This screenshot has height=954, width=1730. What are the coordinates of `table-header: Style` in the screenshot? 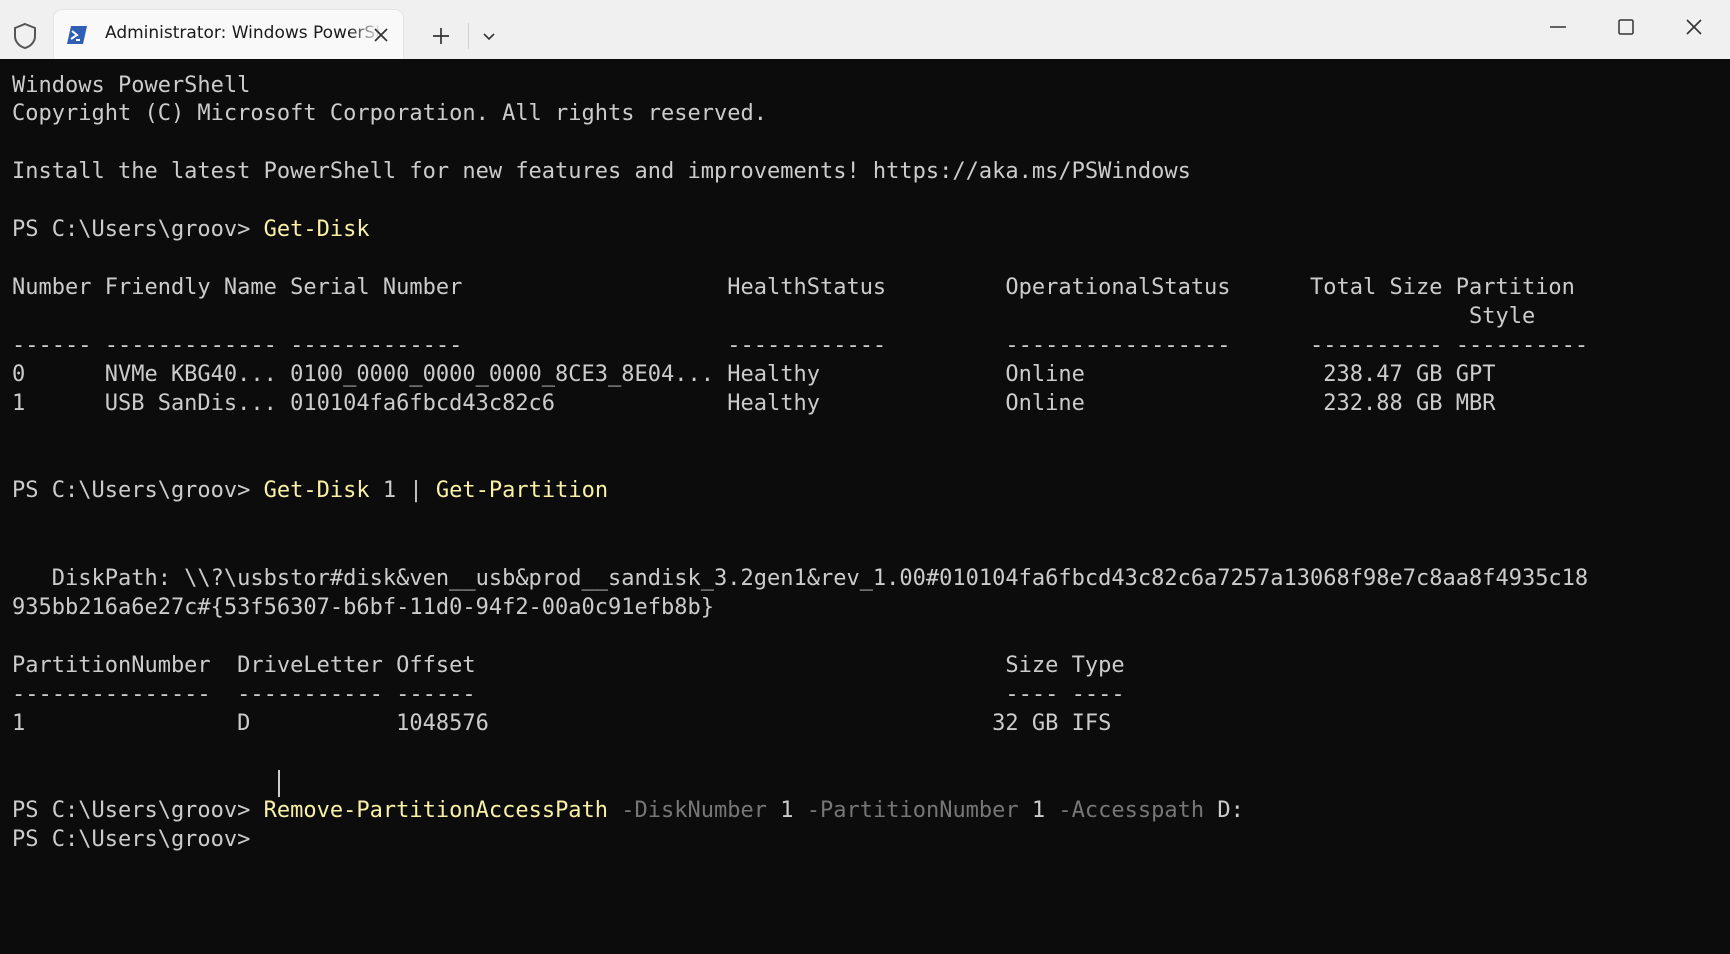 It's located at (773, 316).